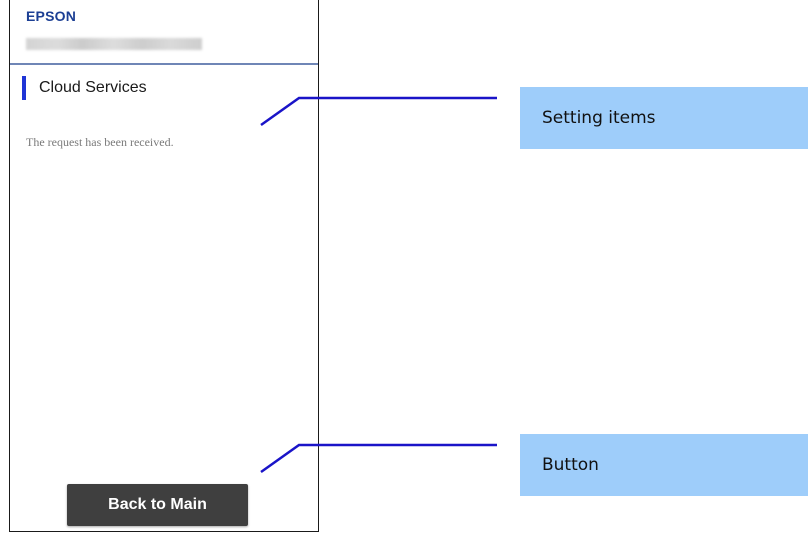  Describe the element at coordinates (93, 87) in the screenshot. I see `section-title: Cloud Services` at that location.